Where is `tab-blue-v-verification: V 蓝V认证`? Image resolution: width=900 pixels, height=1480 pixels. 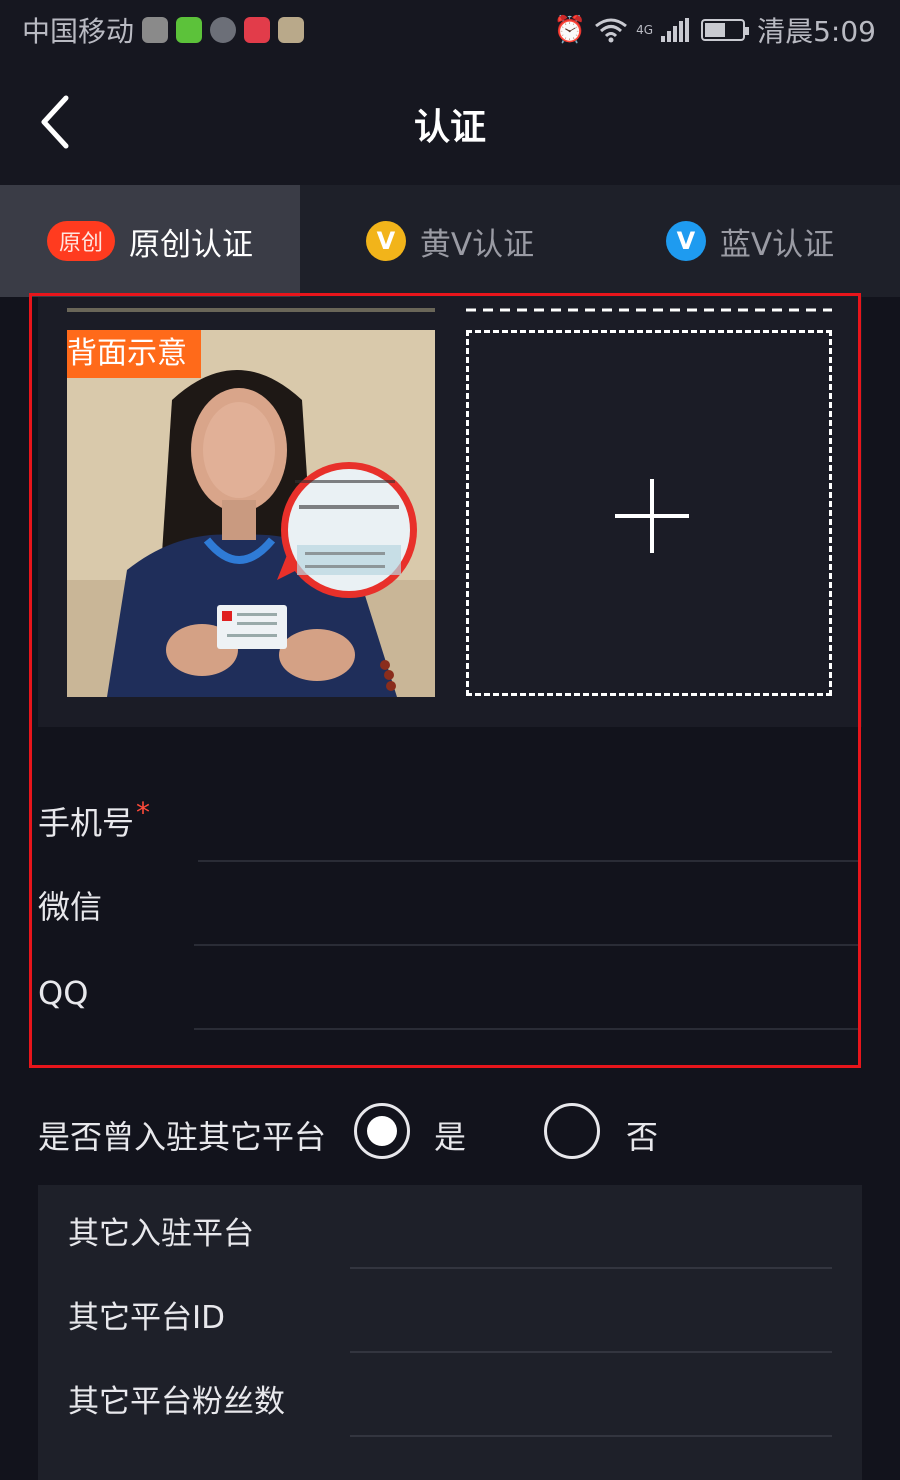
tab-blue-v-verification: V 蓝V认证 is located at coordinates (750, 241).